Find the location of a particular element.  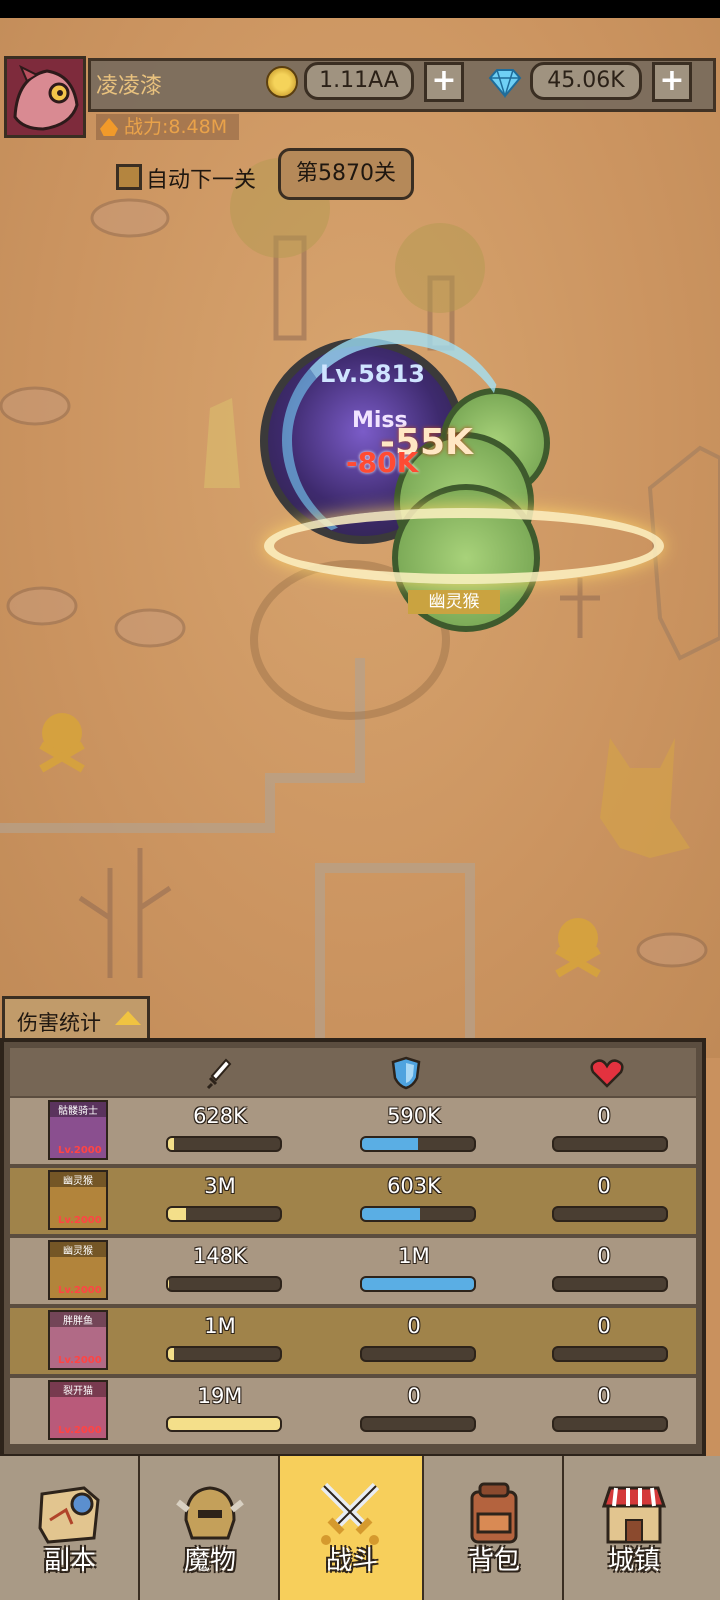

map-icon is located at coordinates (69, 1515).